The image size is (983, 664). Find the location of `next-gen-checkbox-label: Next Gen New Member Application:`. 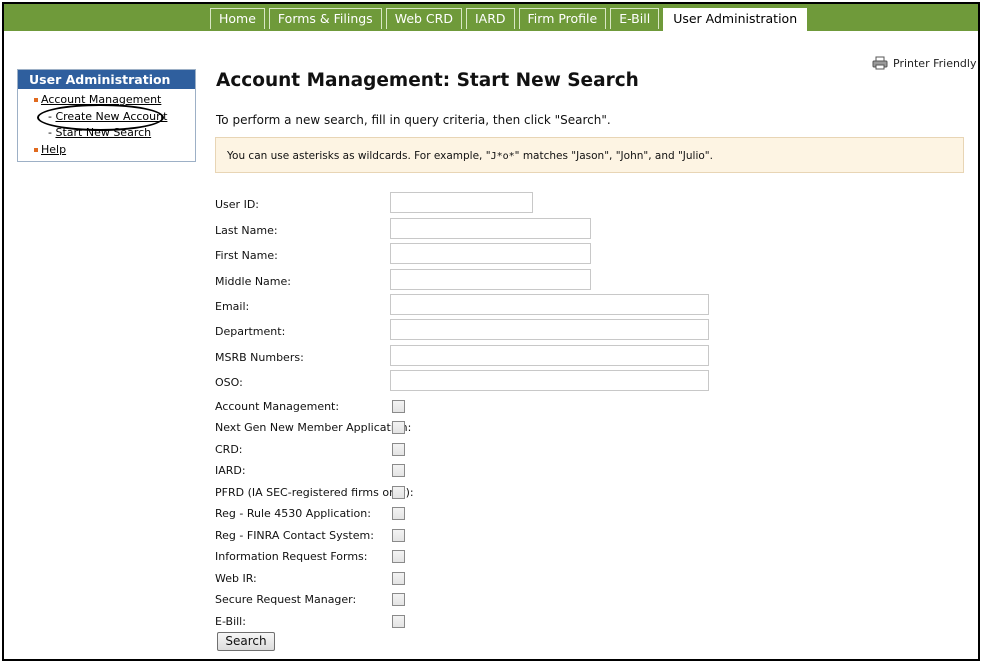

next-gen-checkbox-label: Next Gen New Member Application: is located at coordinates (313, 427).